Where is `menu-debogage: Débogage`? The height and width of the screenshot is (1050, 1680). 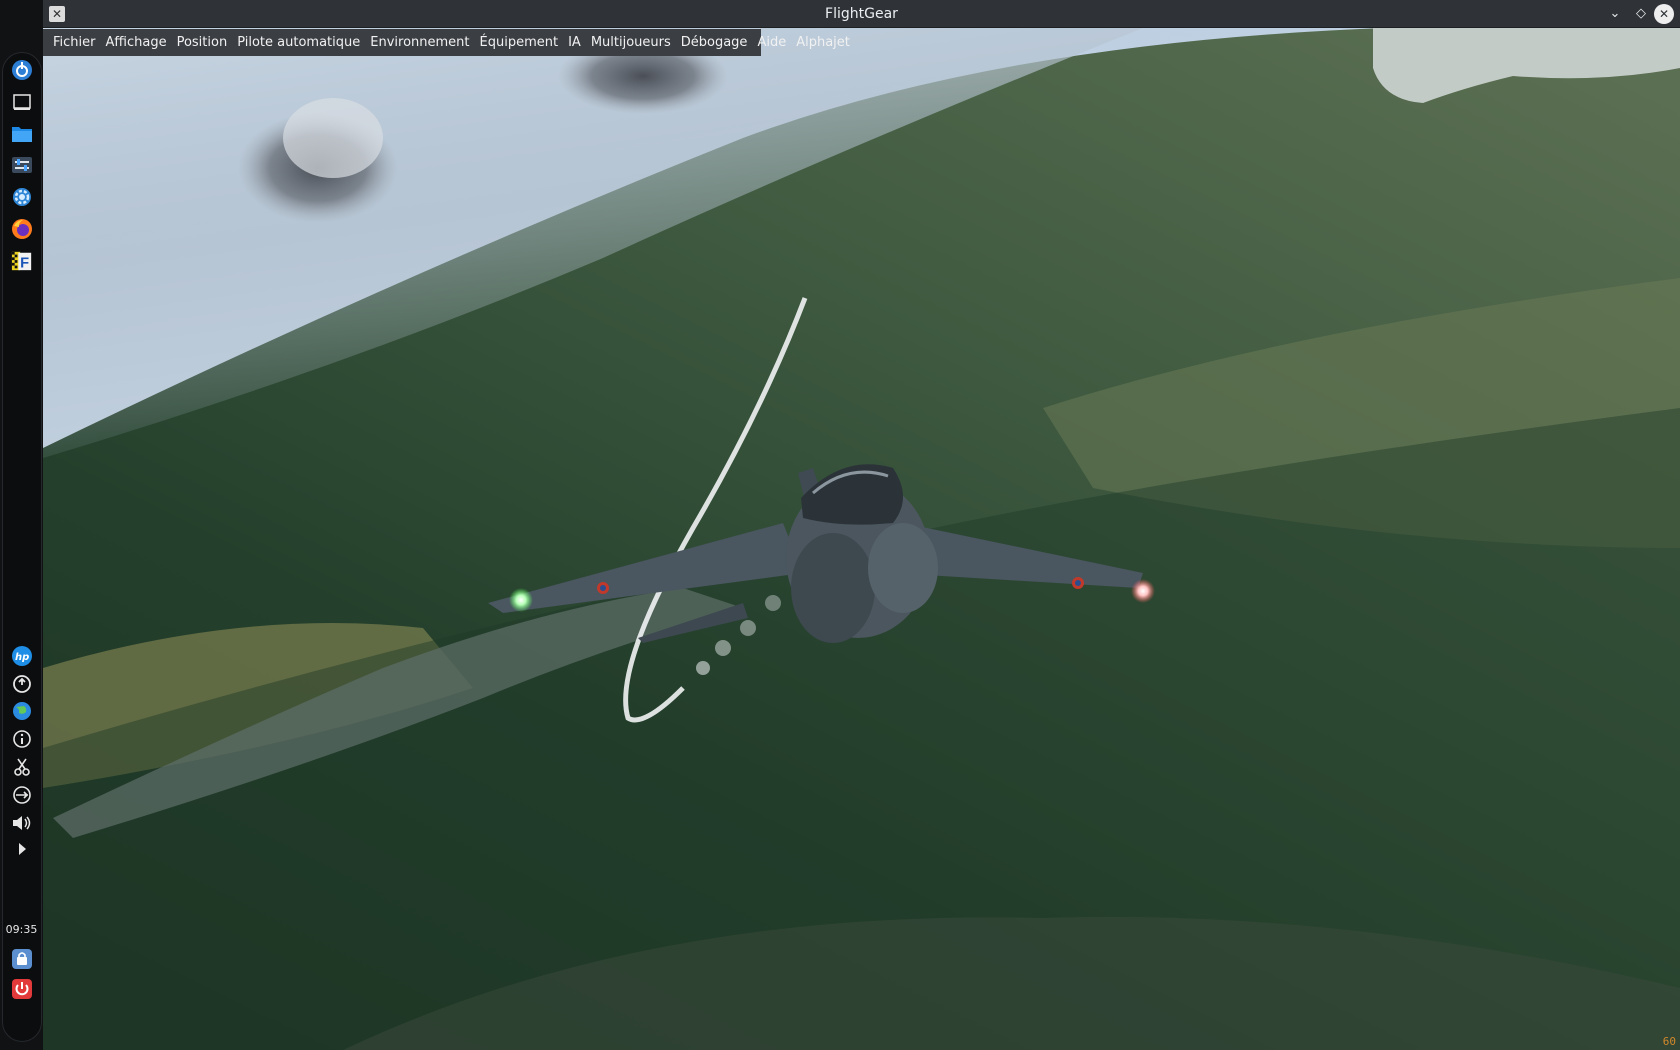 menu-debogage: Débogage is located at coordinates (714, 42).